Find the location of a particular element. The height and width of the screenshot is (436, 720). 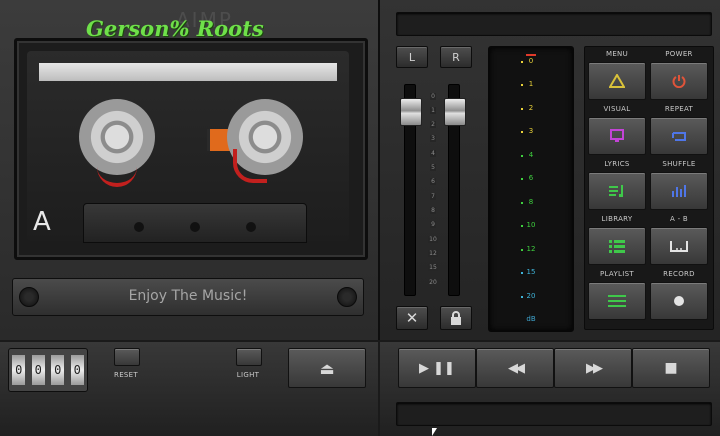

lock-icon is located at coordinates (456, 318).